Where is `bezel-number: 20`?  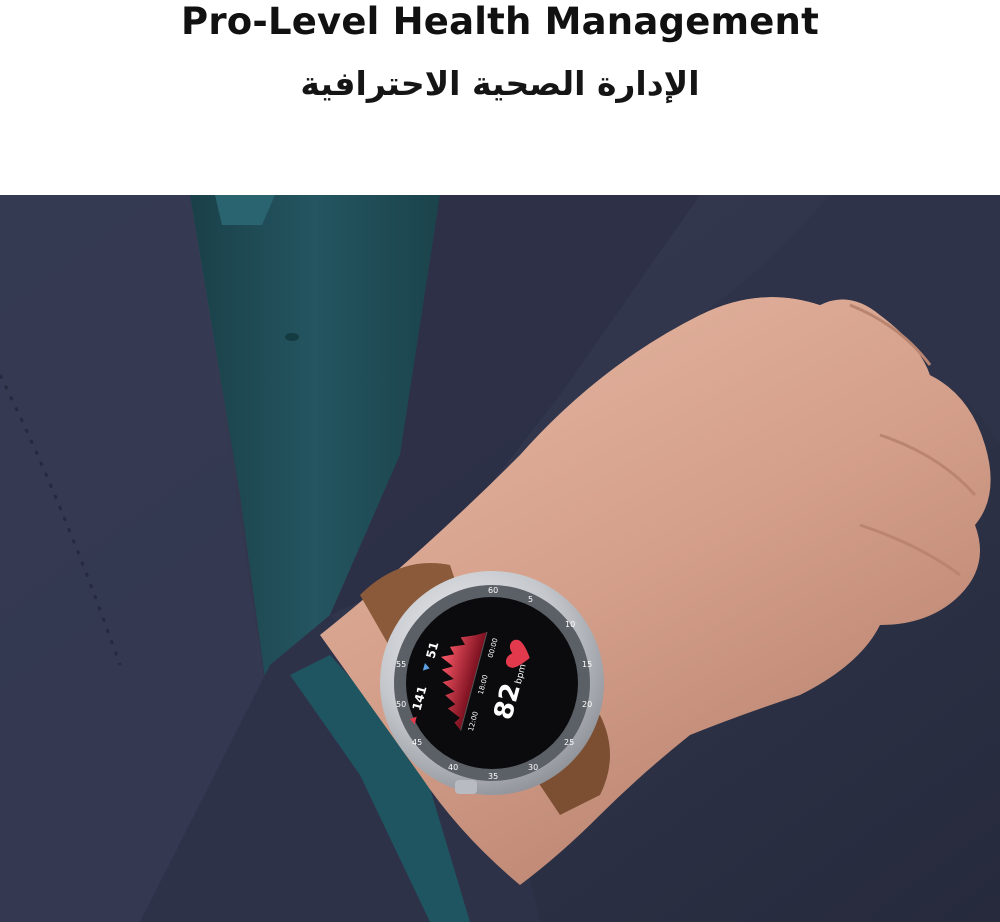
bezel-number: 20 is located at coordinates (587, 704).